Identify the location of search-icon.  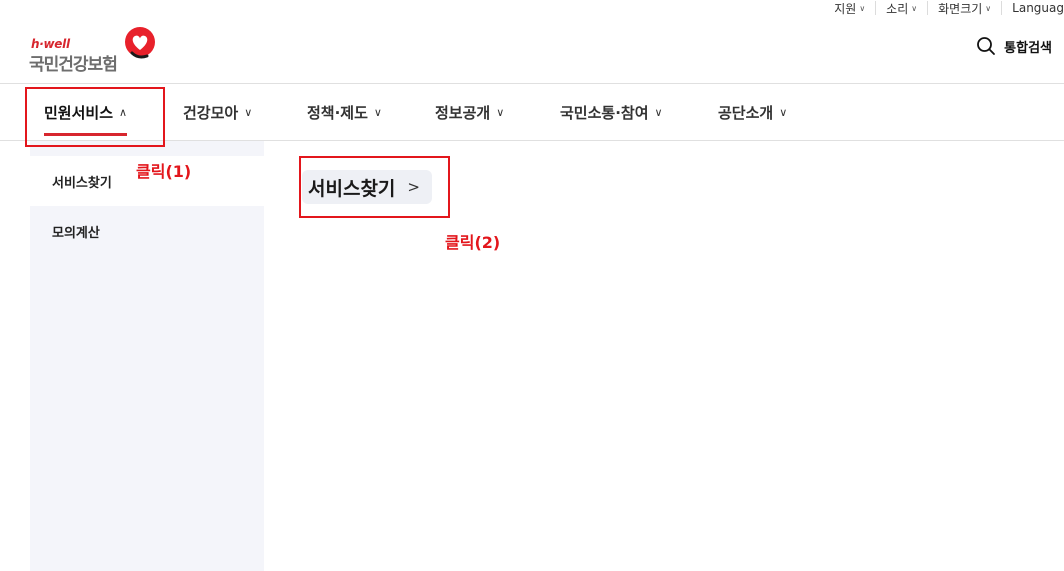
(986, 46).